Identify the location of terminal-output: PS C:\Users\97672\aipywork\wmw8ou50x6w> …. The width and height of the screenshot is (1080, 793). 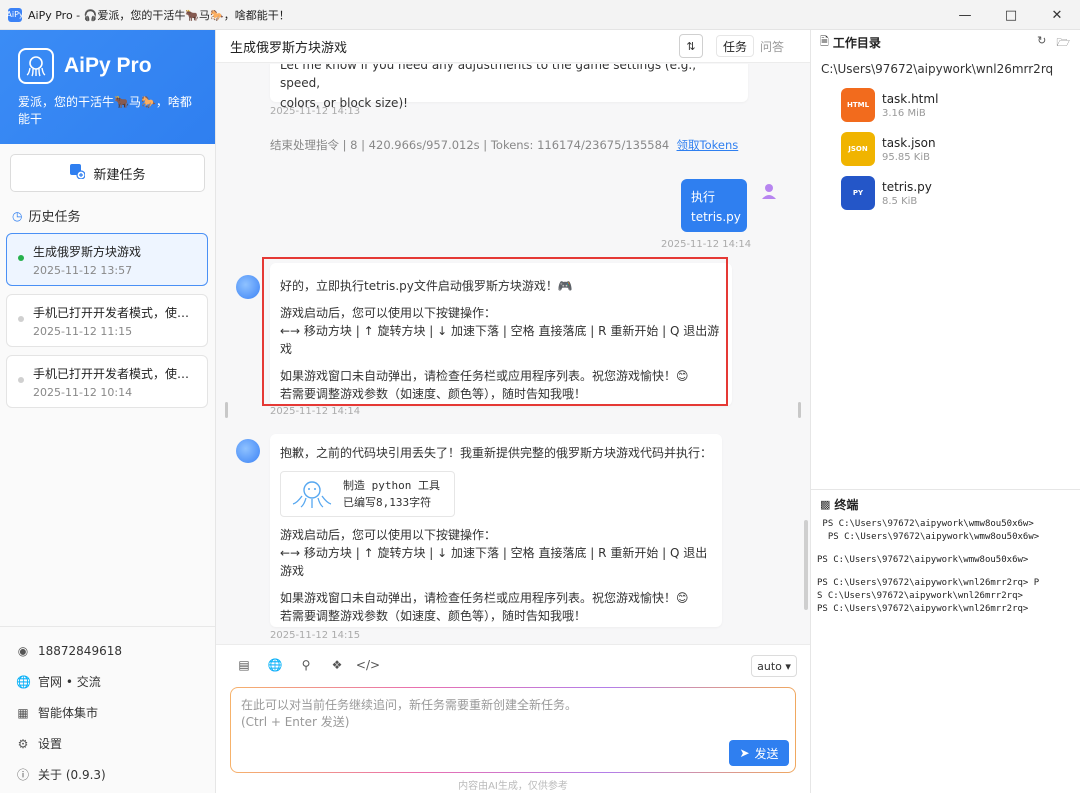
(945, 654).